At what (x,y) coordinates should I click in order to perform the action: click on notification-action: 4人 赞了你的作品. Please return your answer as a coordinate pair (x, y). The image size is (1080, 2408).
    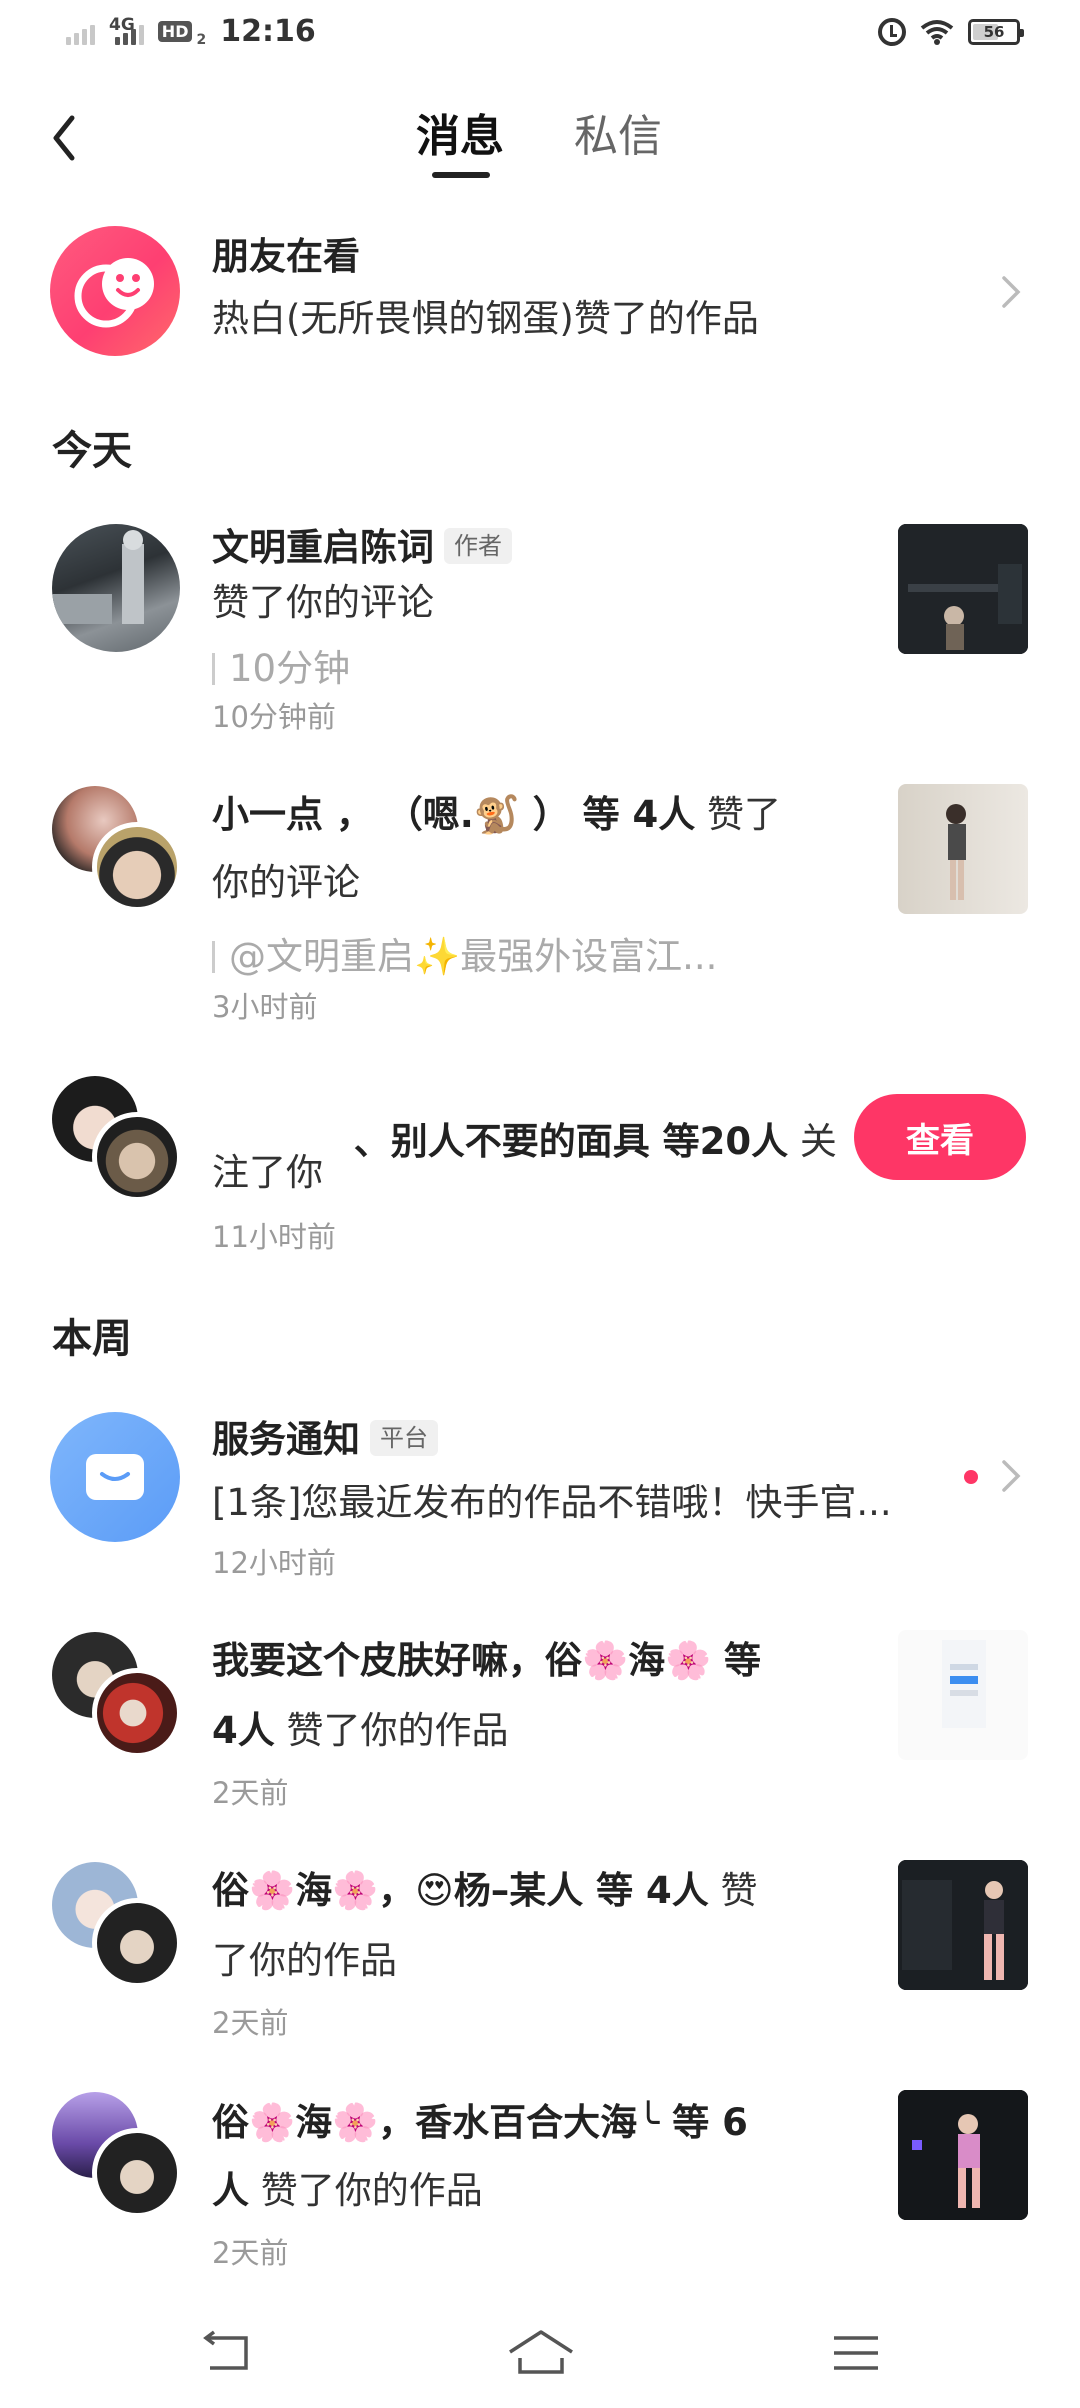
    Looking at the image, I should click on (360, 1730).